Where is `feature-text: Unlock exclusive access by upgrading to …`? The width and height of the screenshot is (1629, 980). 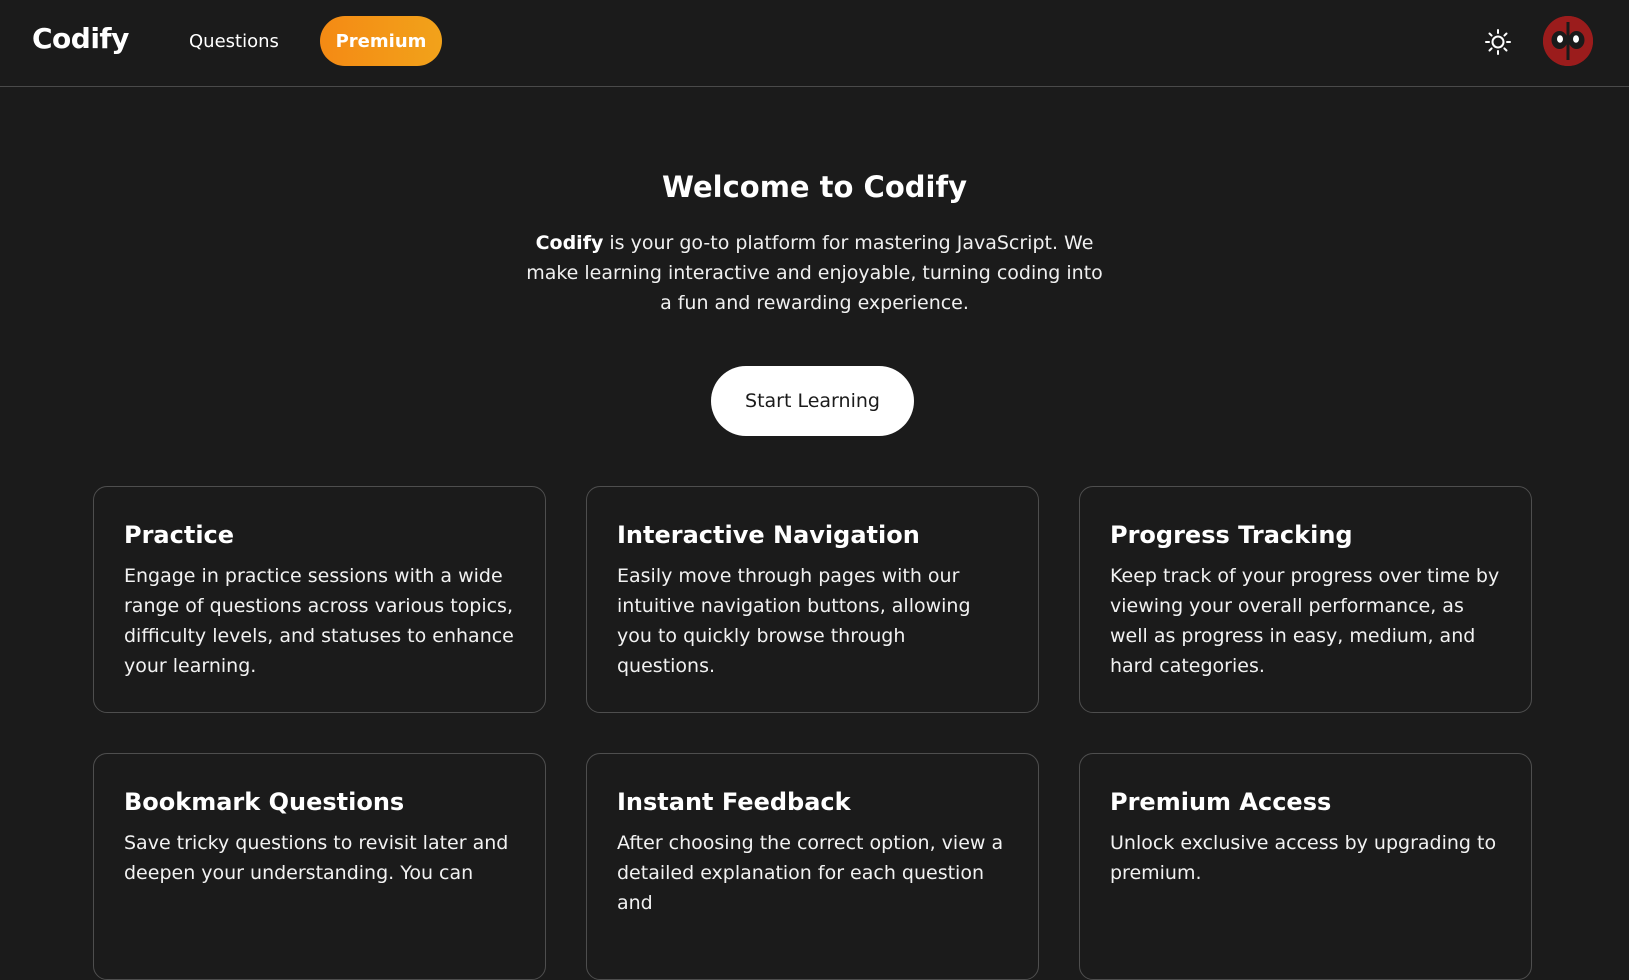
feature-text: Unlock exclusive access by upgrading to … is located at coordinates (1303, 858).